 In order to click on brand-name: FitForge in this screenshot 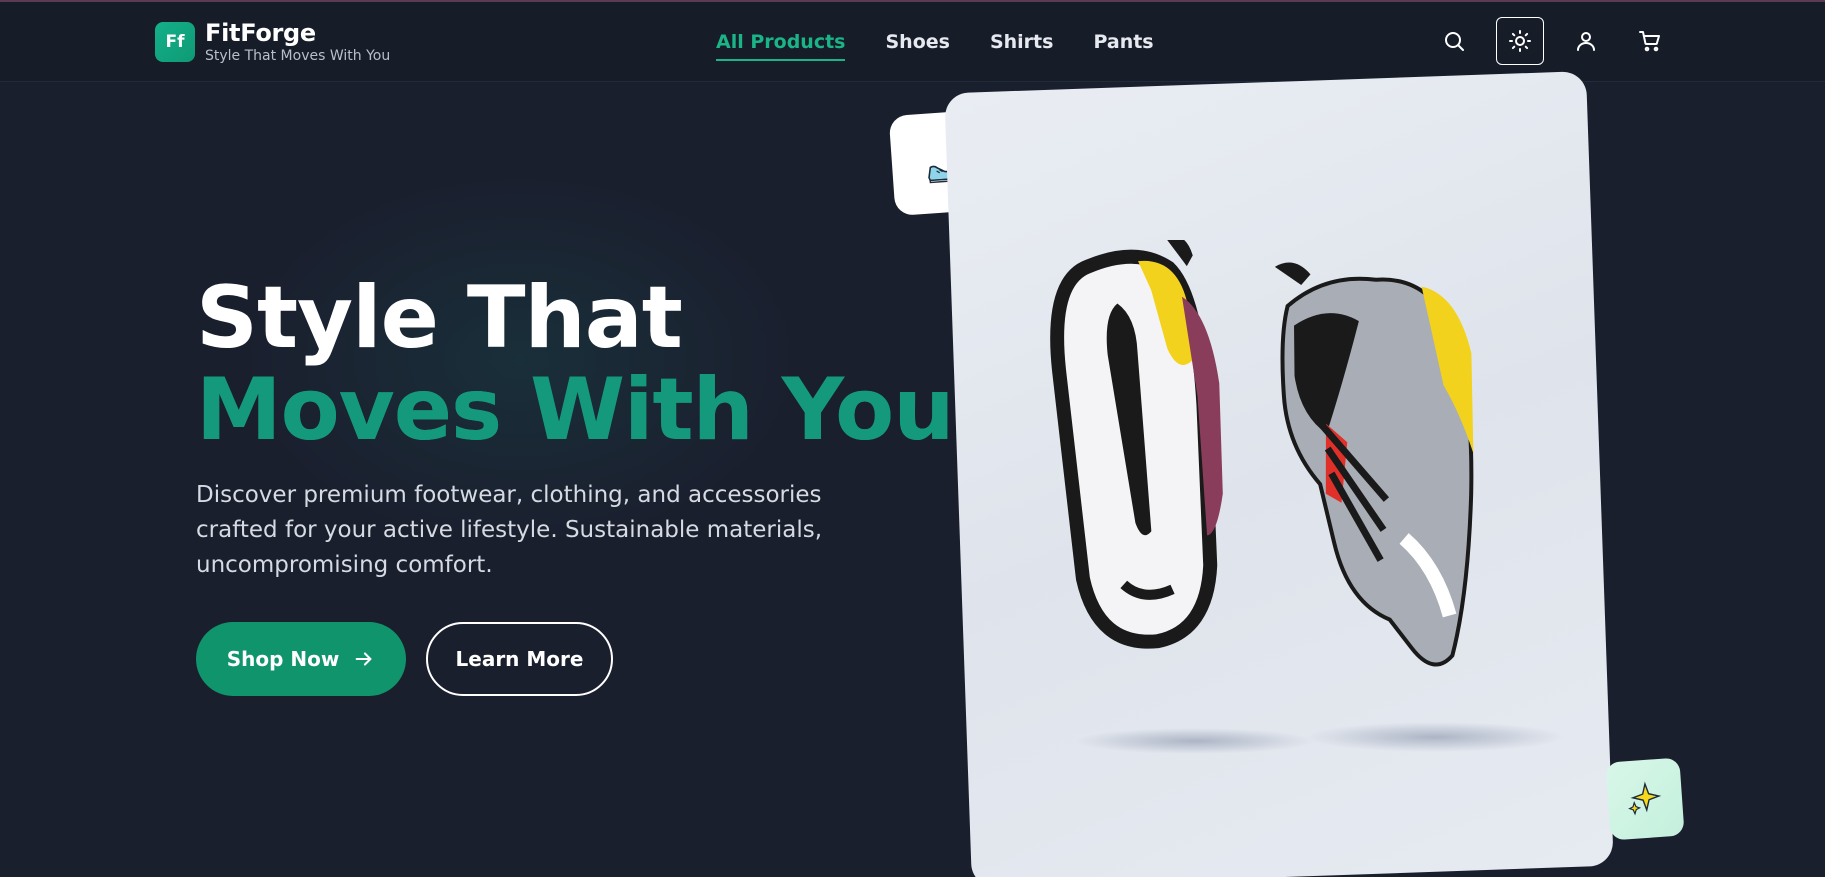, I will do `click(260, 33)`.